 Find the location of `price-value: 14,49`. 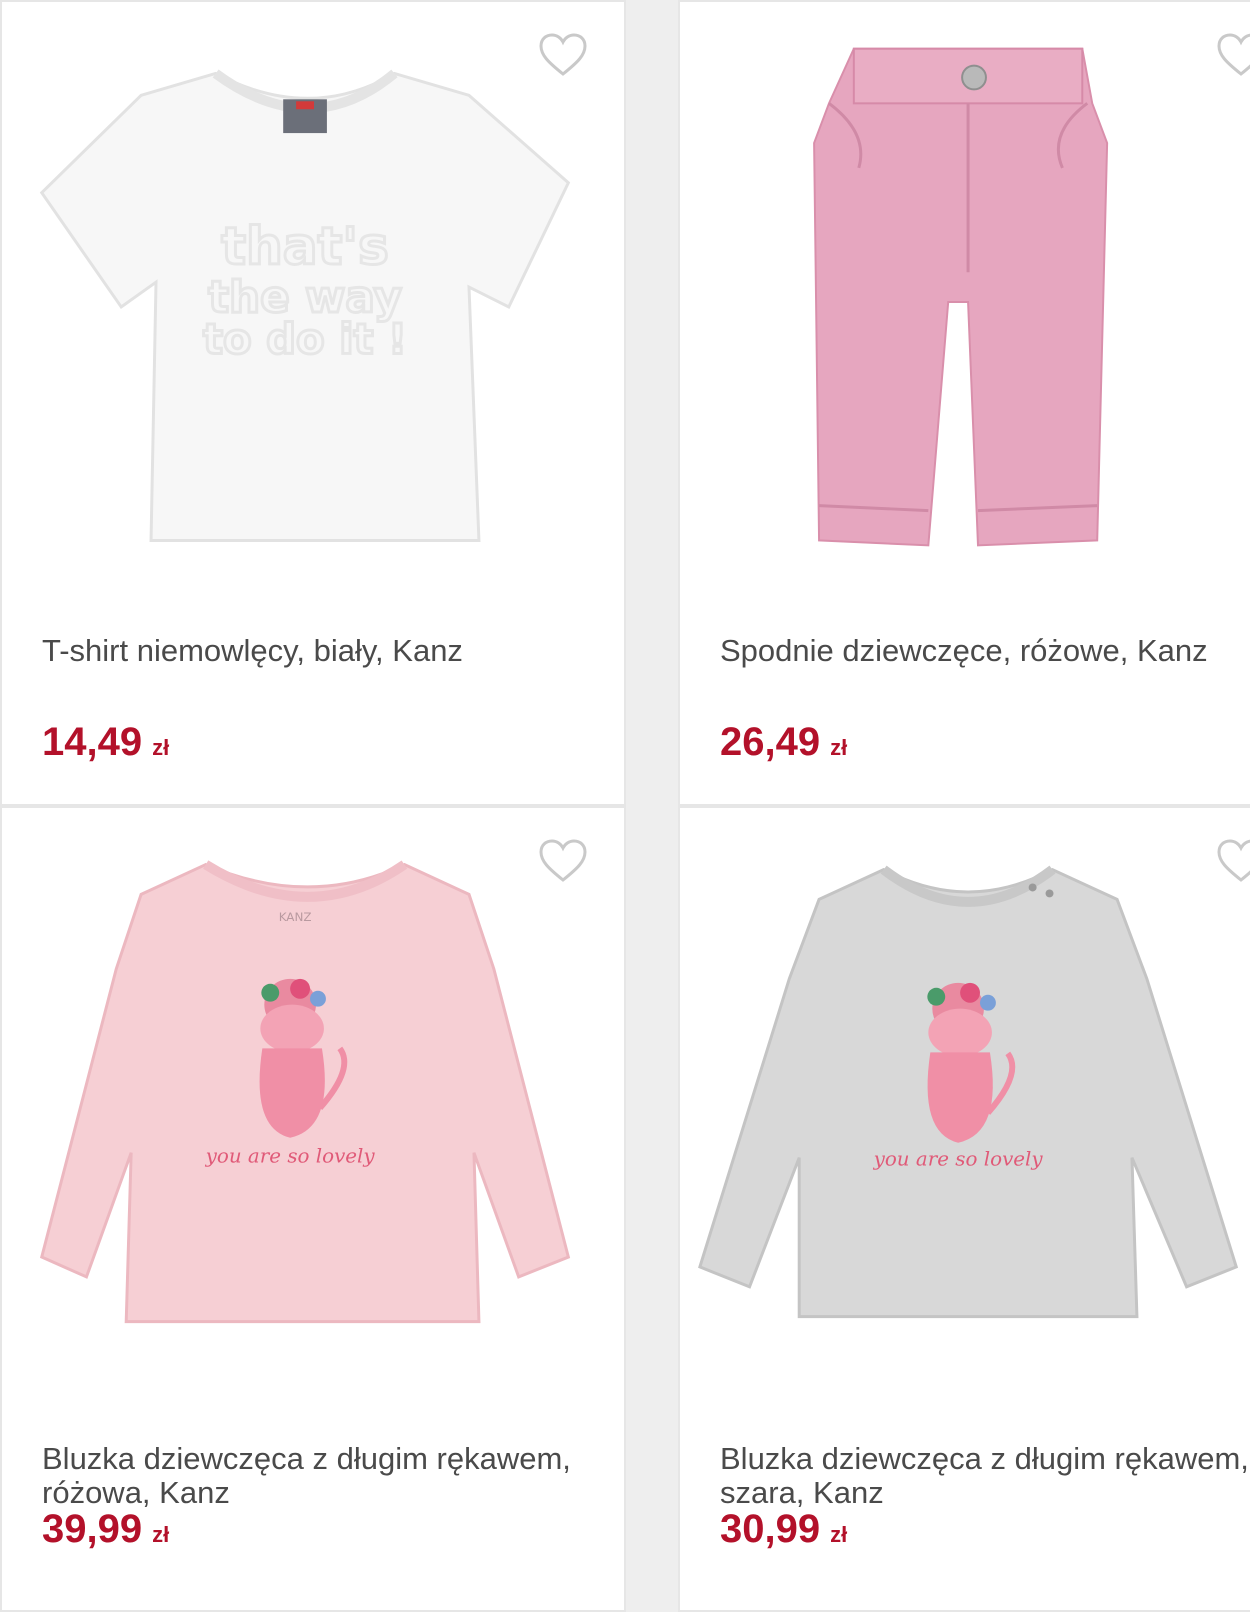

price-value: 14,49 is located at coordinates (92, 742).